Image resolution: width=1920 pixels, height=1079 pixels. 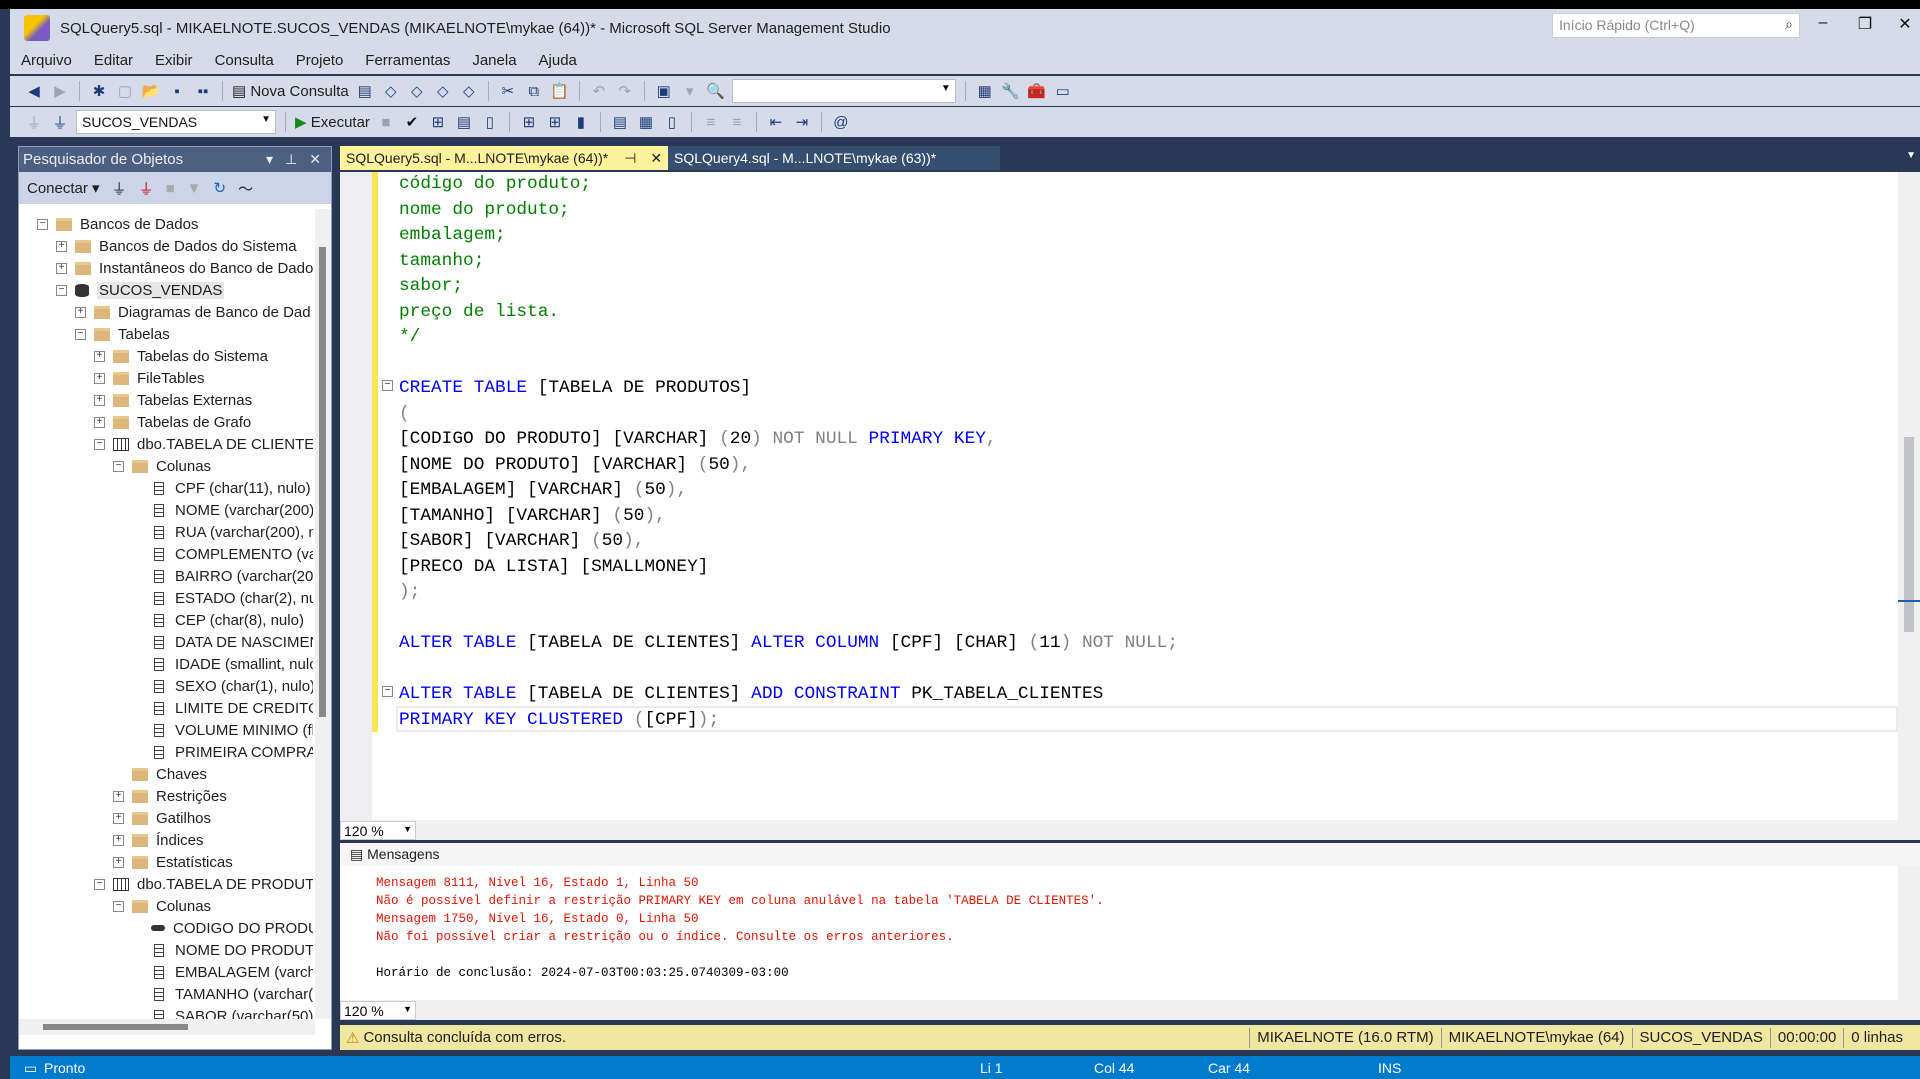 I want to click on uncomment-icon: ≡, so click(x=737, y=122).